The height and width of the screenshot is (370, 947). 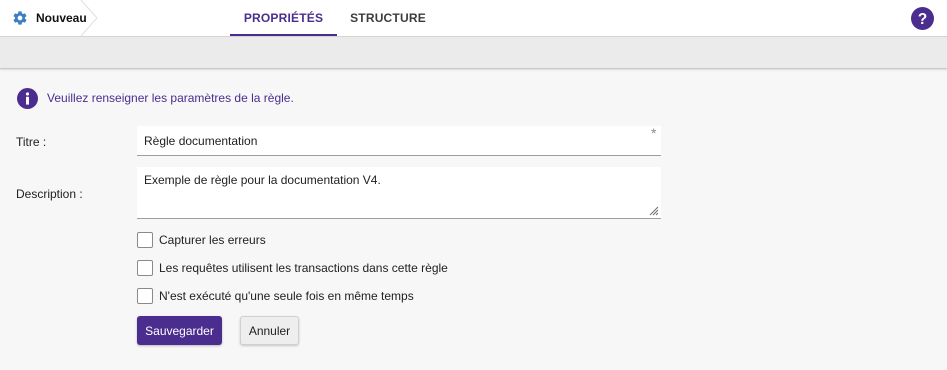 What do you see at coordinates (283, 18) in the screenshot?
I see `tab-properties: PROPRIÉTÉS` at bounding box center [283, 18].